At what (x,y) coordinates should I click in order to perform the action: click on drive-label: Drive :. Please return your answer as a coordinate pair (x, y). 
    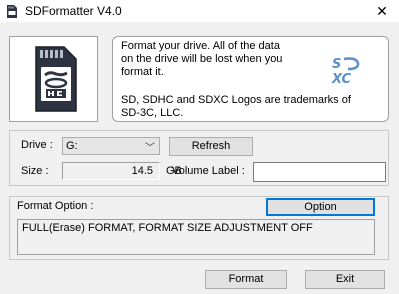
    Looking at the image, I should click on (37, 145).